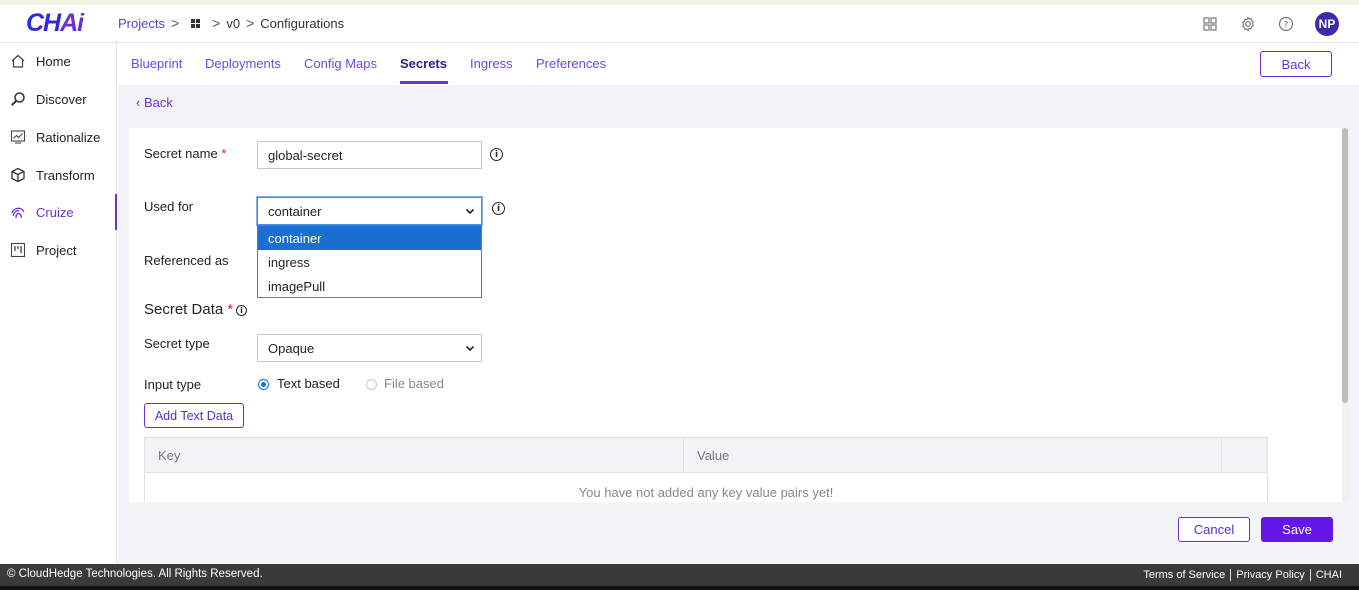 This screenshot has width=1359, height=590. What do you see at coordinates (1270, 24) in the screenshot?
I see `header-actions: ? NP` at bounding box center [1270, 24].